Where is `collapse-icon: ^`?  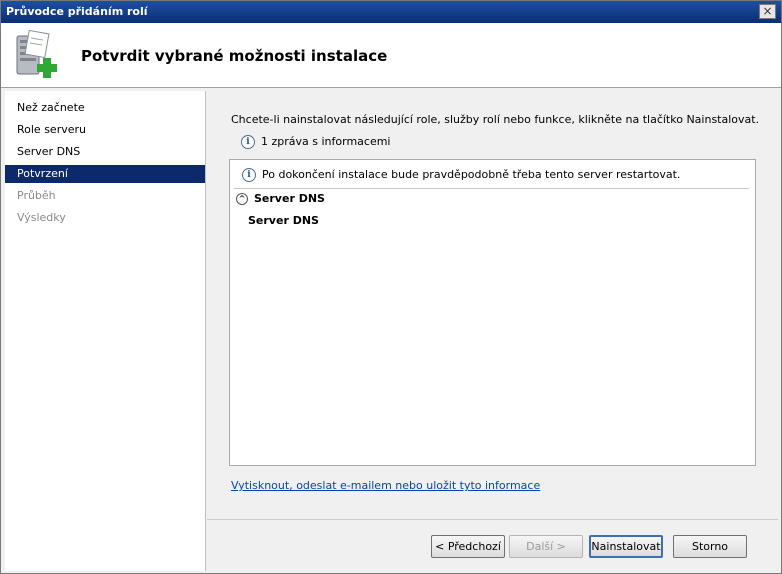
collapse-icon: ^ is located at coordinates (242, 199).